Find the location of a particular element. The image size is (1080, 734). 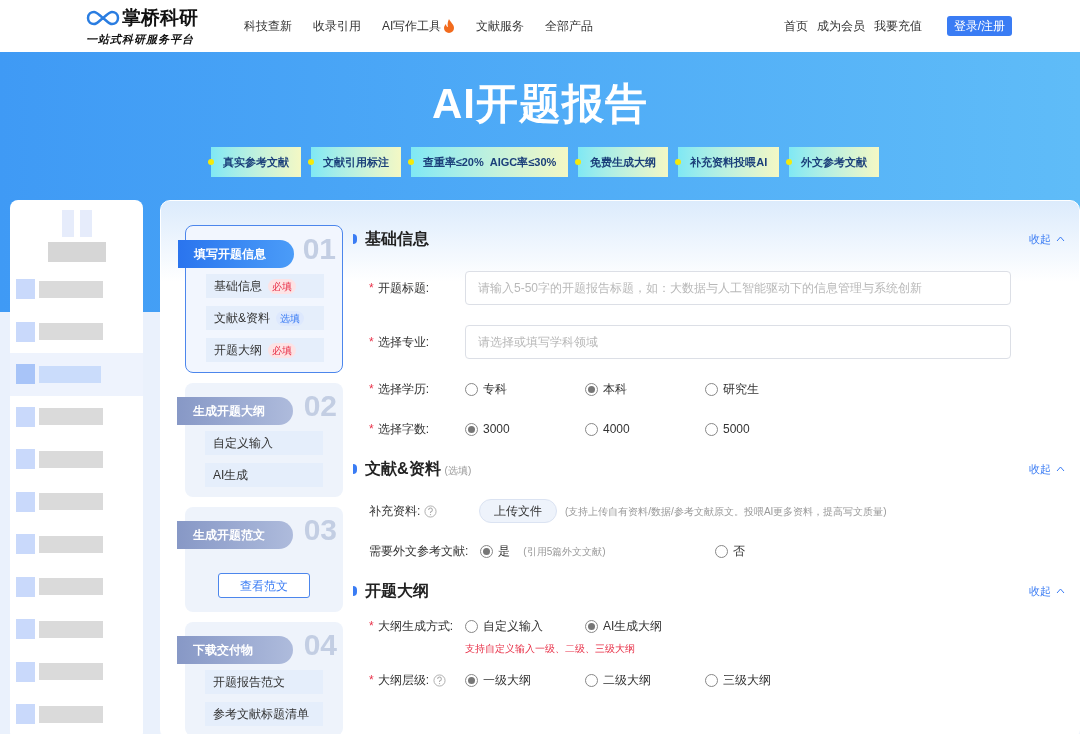

feature-tag: 真实参考文献 is located at coordinates (255, 162).